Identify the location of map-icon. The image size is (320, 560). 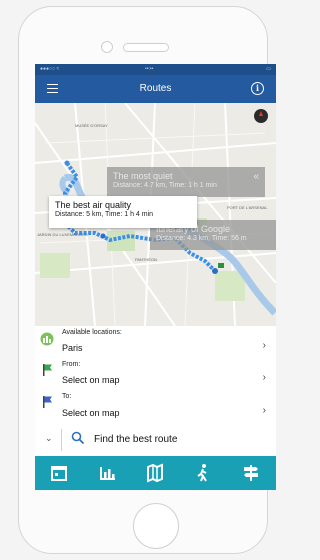
(155, 473).